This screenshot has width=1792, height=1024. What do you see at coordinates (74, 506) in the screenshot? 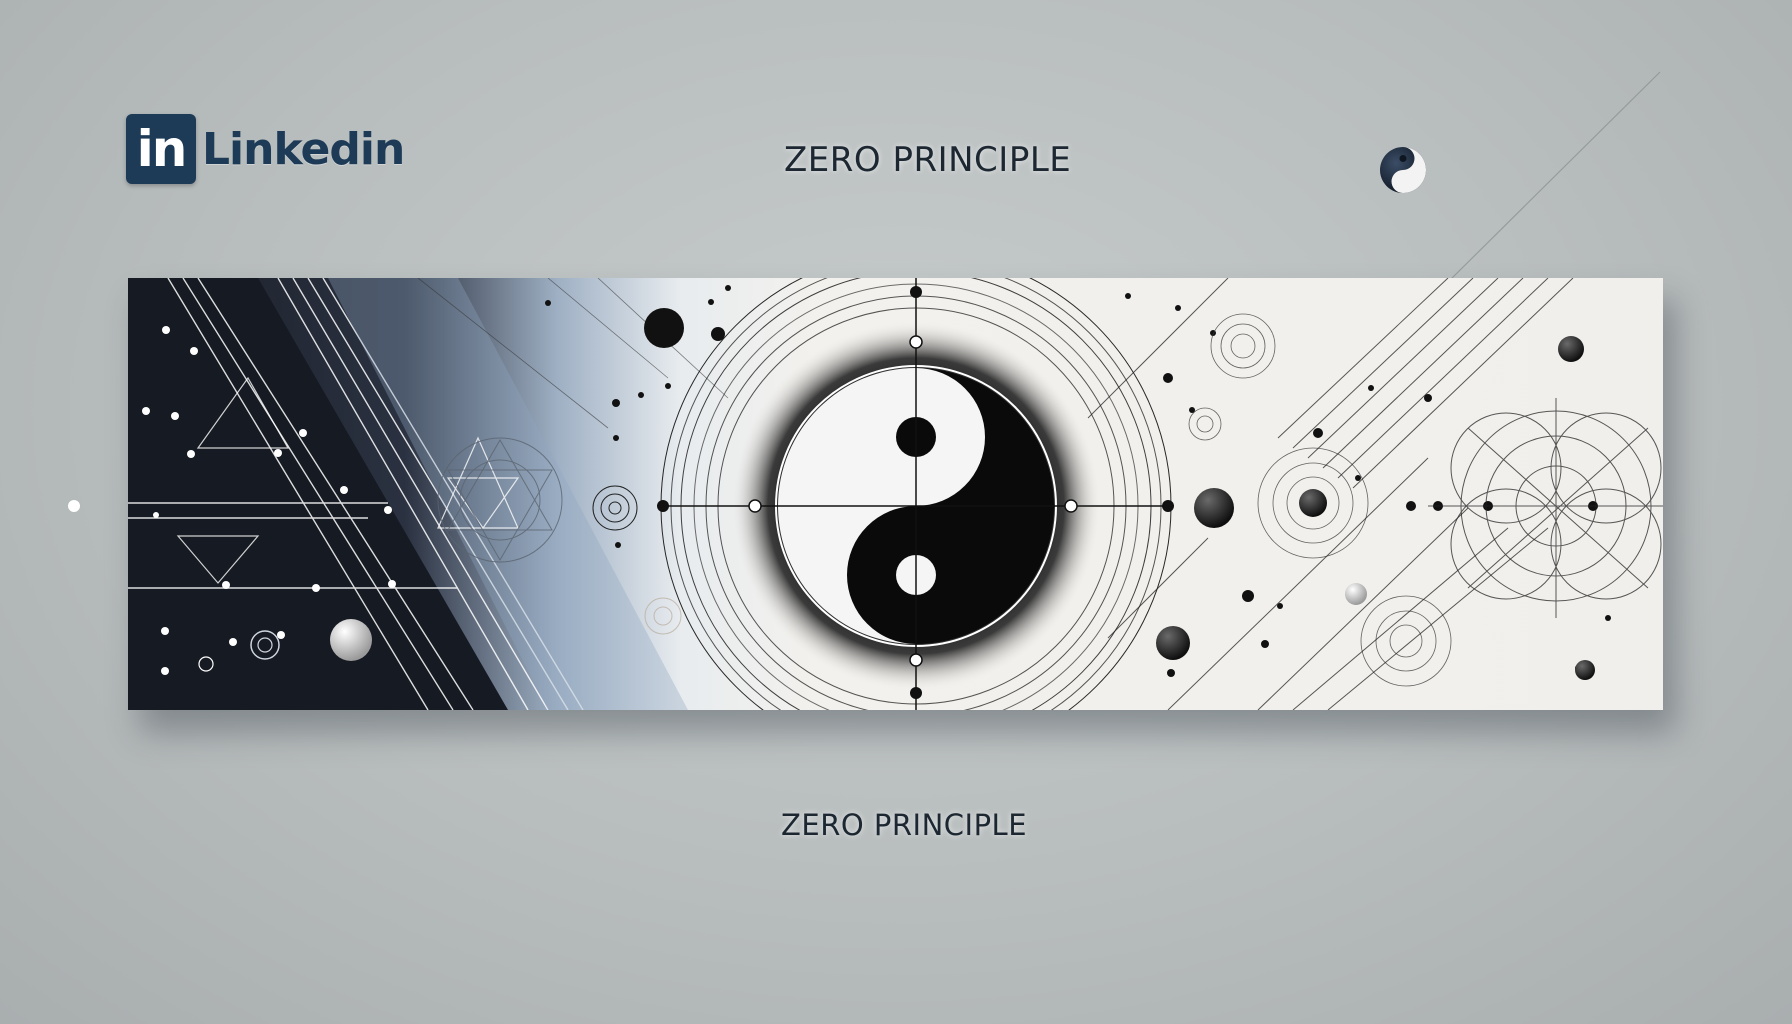
I see `decorative-dot` at bounding box center [74, 506].